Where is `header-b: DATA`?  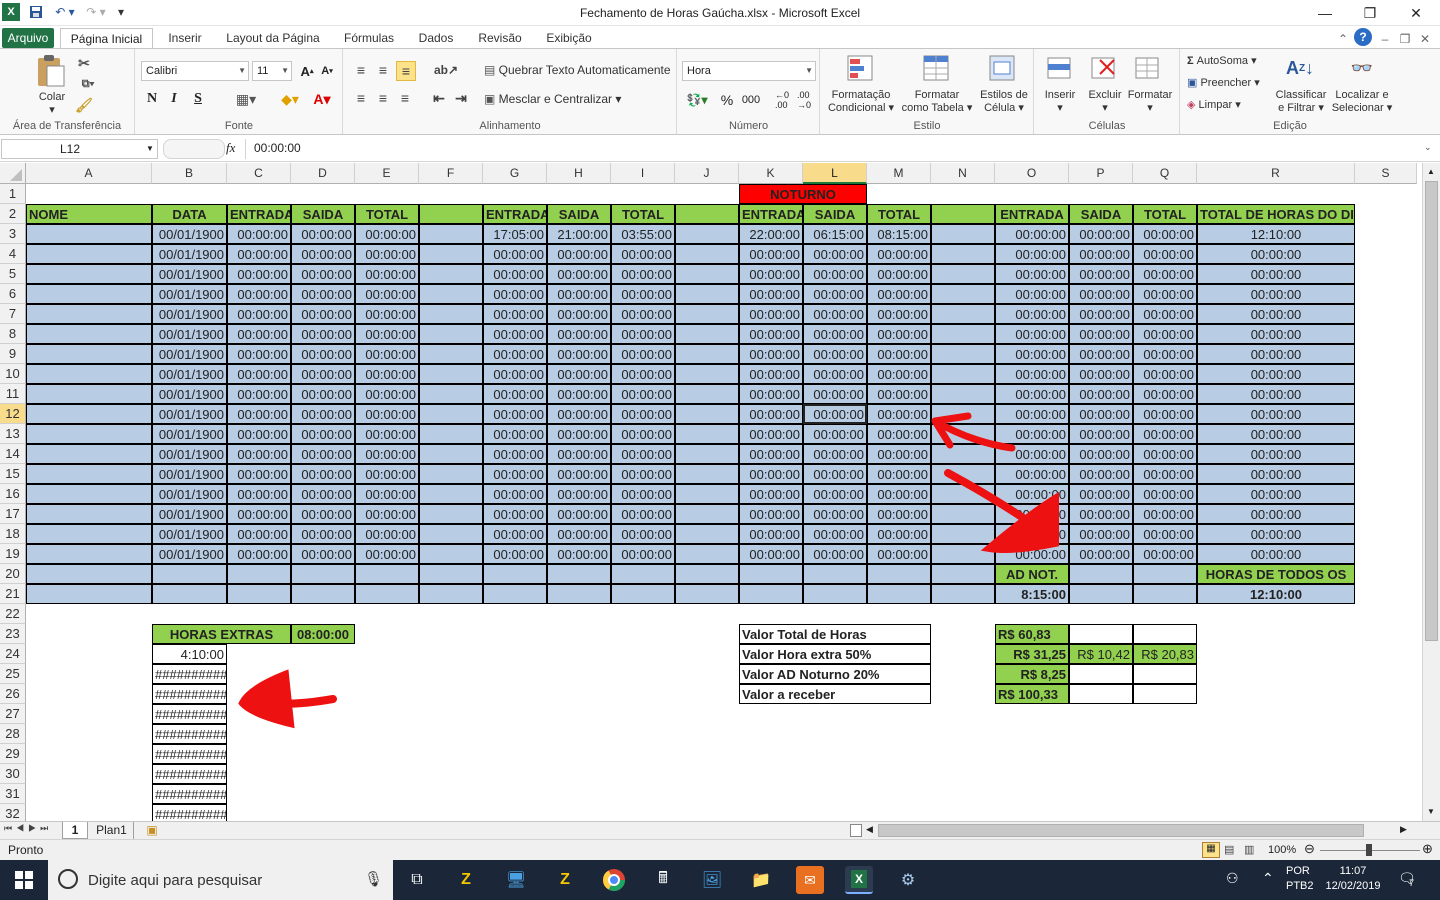
header-b: DATA is located at coordinates (189, 214).